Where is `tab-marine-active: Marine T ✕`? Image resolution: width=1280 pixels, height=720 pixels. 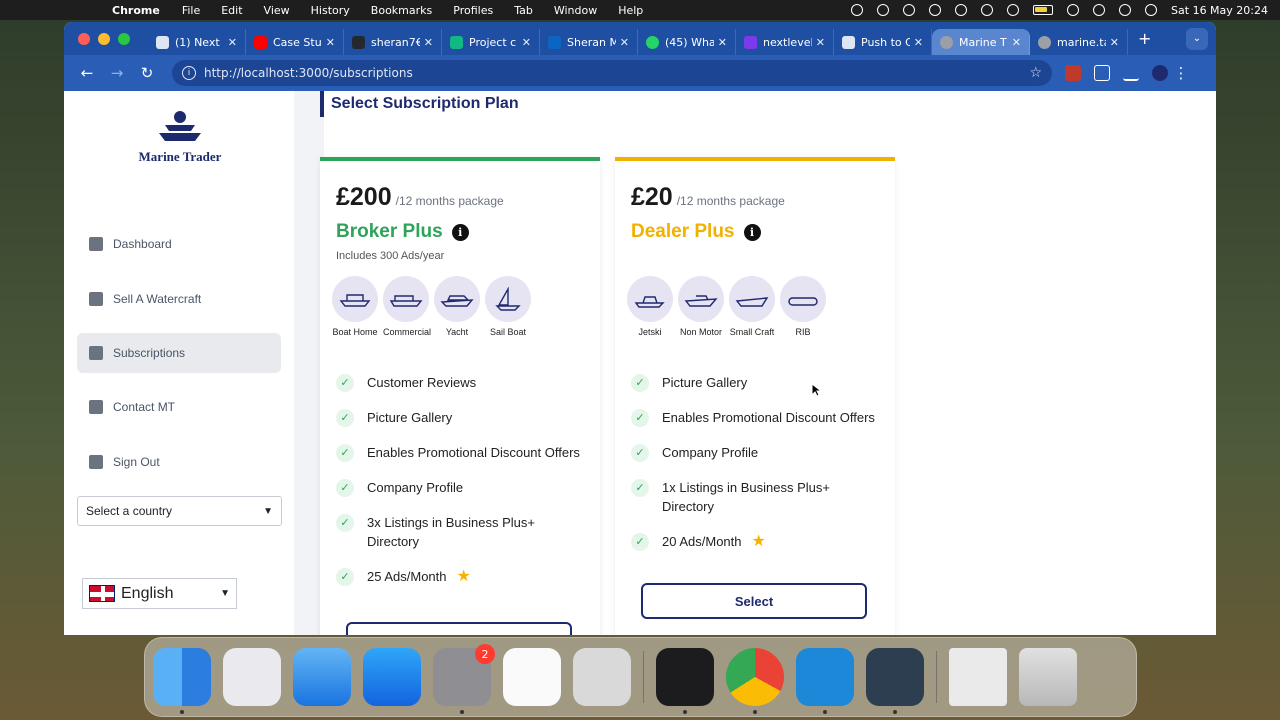 tab-marine-active: Marine T ✕ is located at coordinates (981, 42).